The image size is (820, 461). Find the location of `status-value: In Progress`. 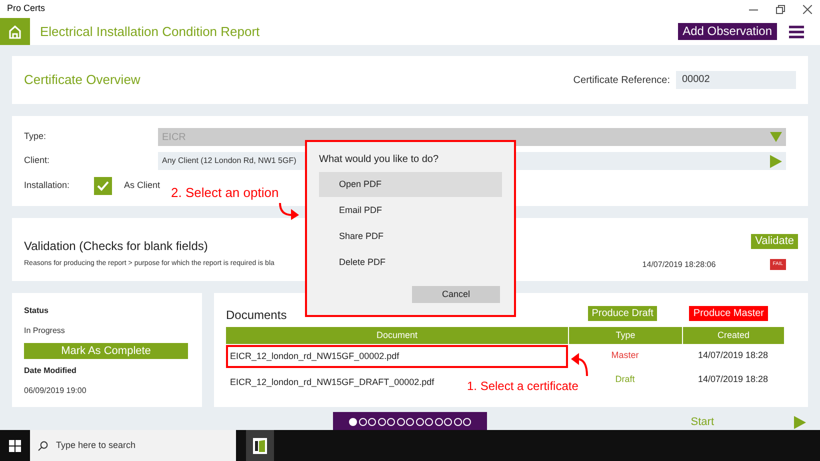

status-value: In Progress is located at coordinates (45, 331).